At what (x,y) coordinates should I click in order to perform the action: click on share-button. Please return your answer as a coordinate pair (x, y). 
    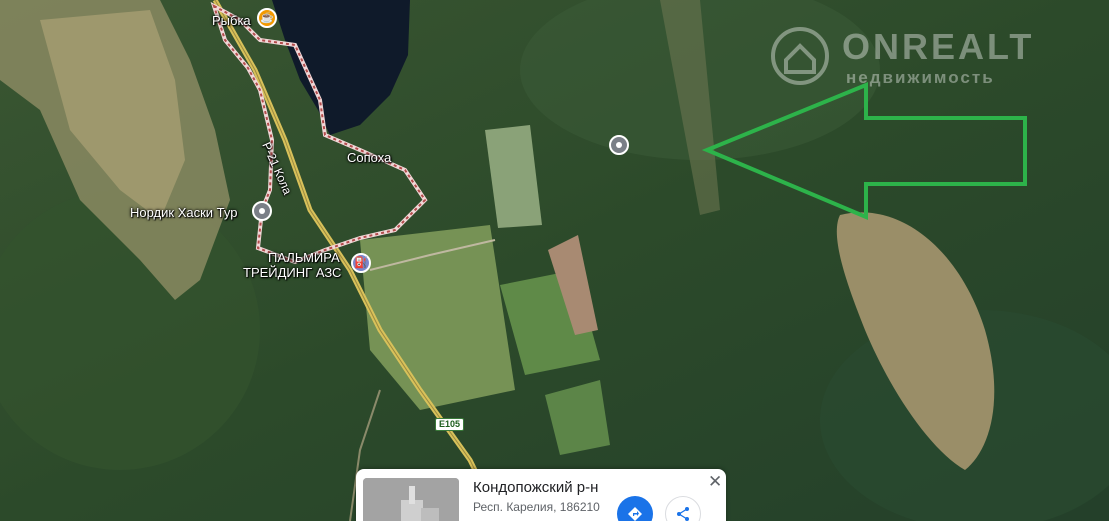
    Looking at the image, I should click on (683, 508).